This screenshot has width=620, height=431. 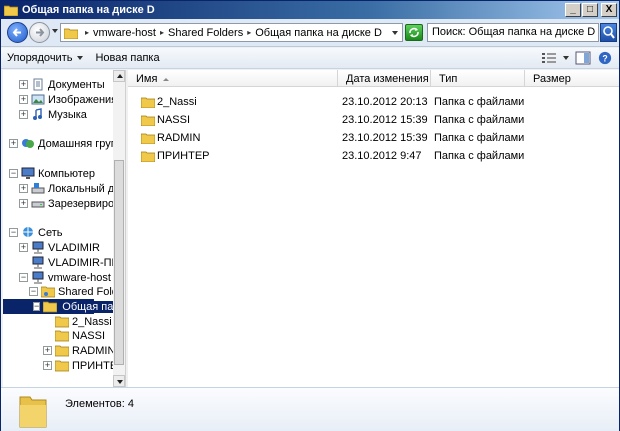 I want to click on help-icon: ?, so click(x=605, y=58).